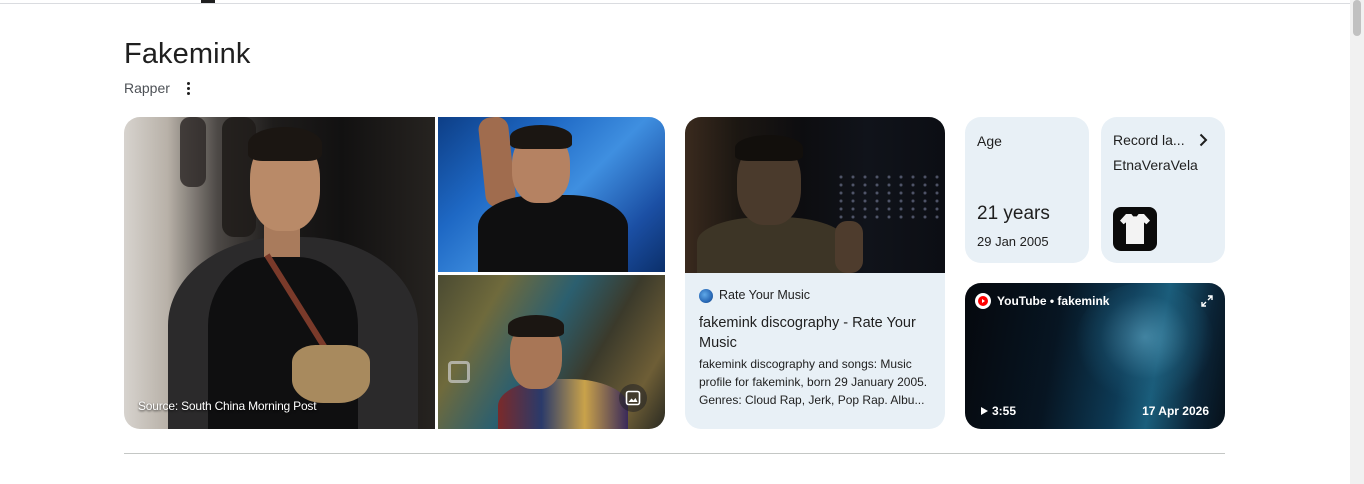 The height and width of the screenshot is (484, 1364). Describe the element at coordinates (551, 194) in the screenshot. I see `photo-concert` at that location.